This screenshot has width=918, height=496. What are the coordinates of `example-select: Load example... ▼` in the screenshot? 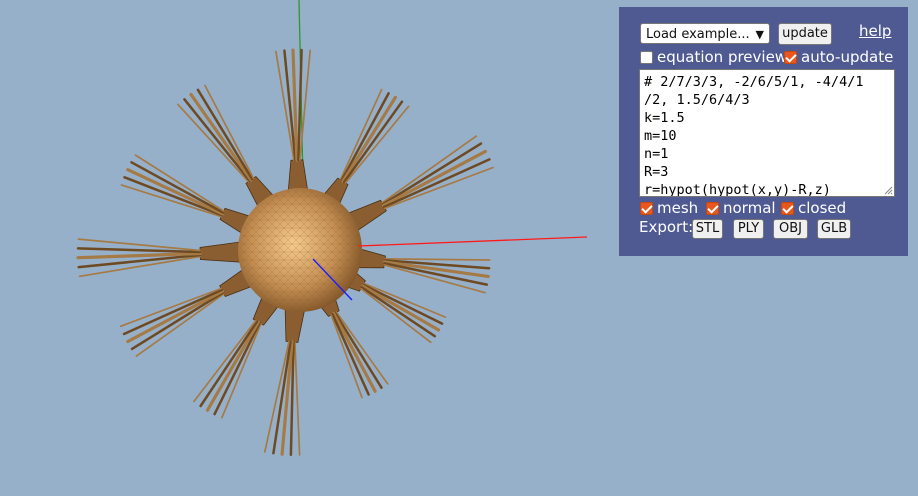 It's located at (705, 33).